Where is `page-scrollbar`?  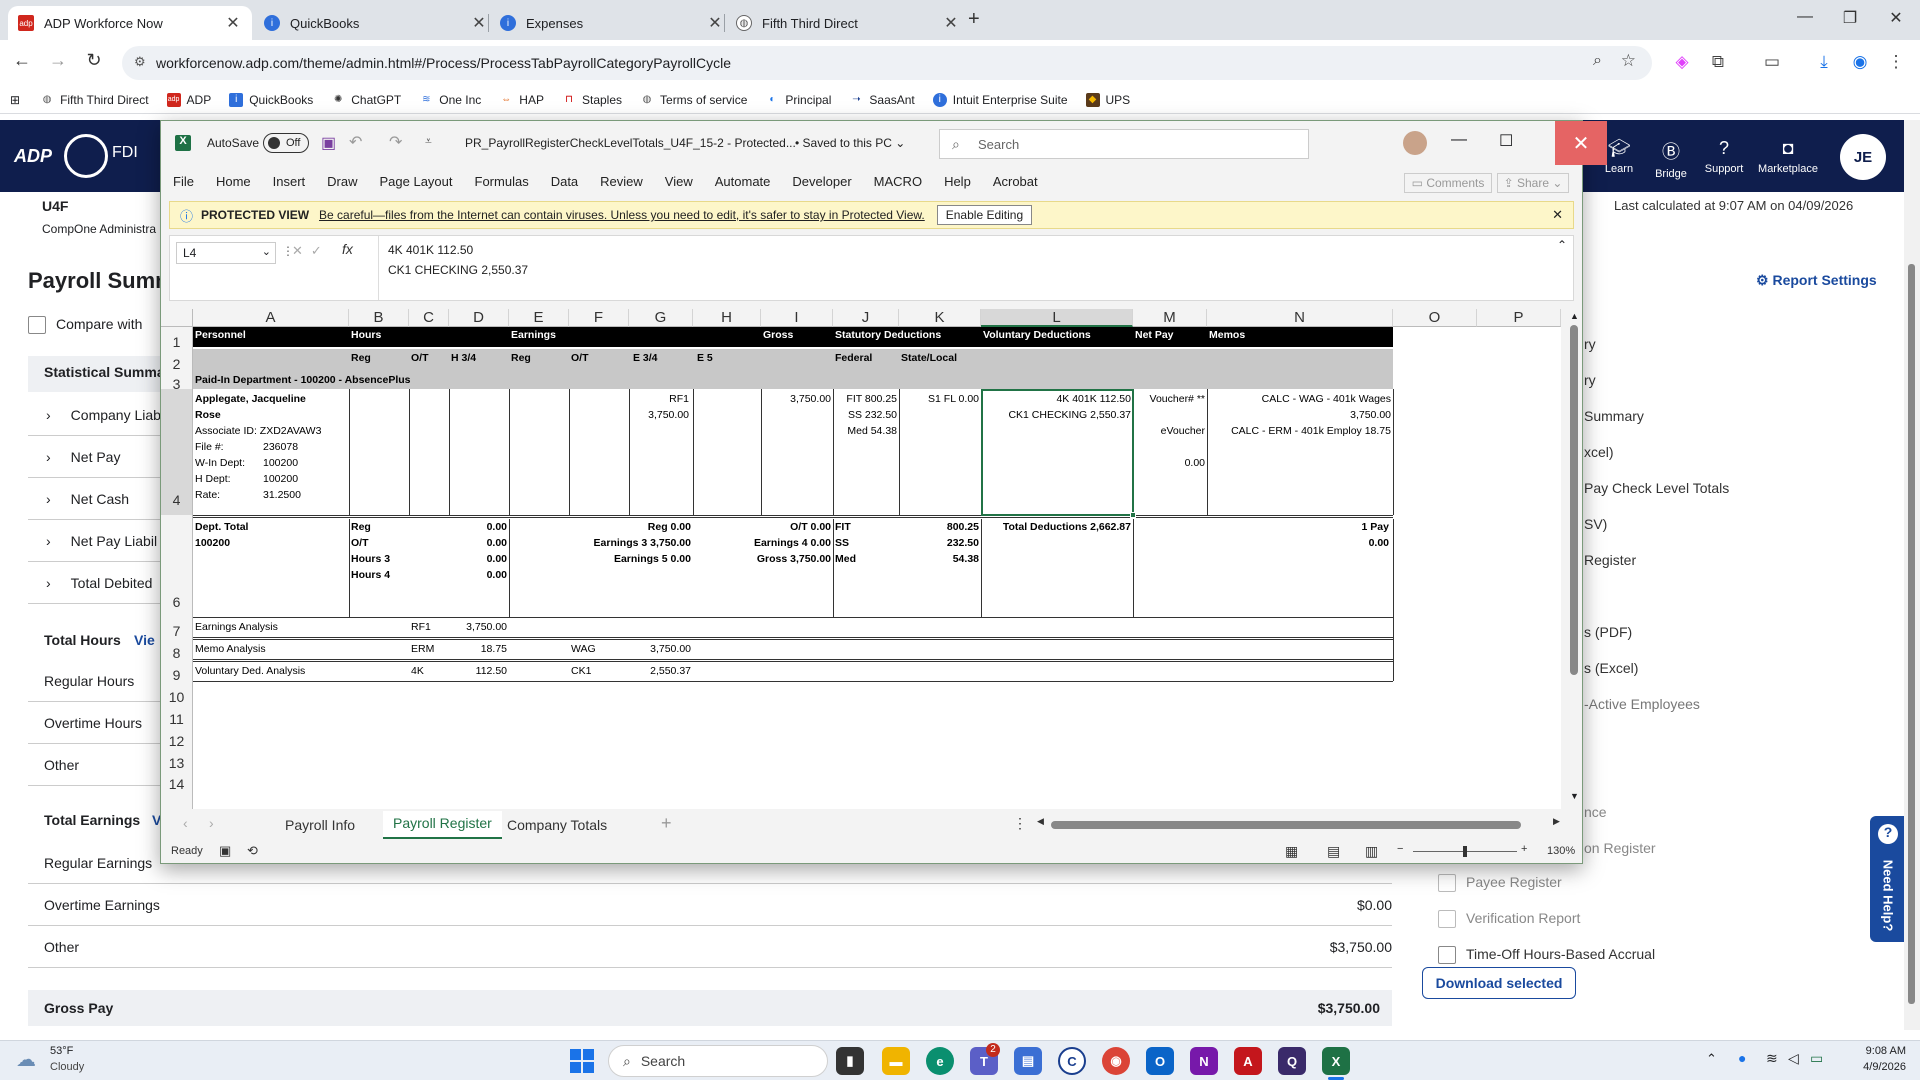
page-scrollbar is located at coordinates (1912, 575).